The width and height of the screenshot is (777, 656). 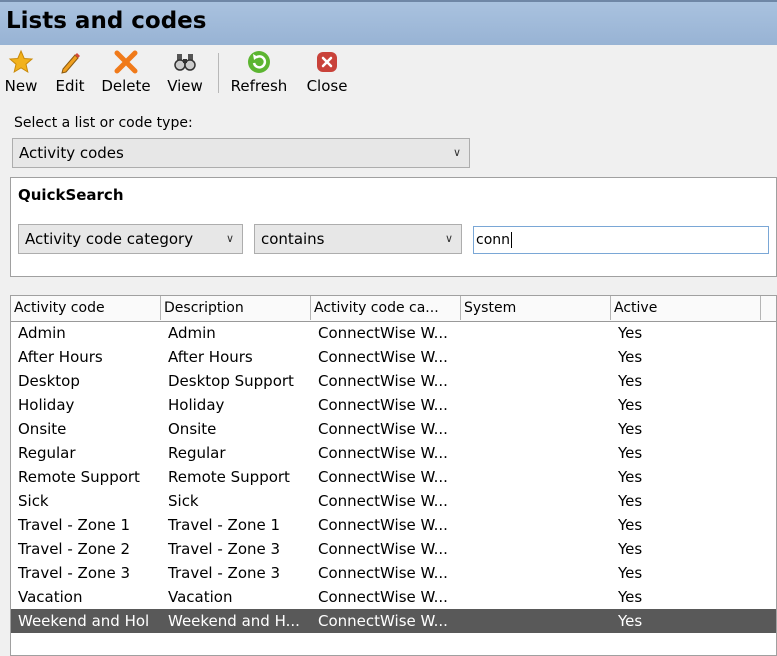 What do you see at coordinates (224, 525) in the screenshot?
I see `cell-description: Travel - Zone 1` at bounding box center [224, 525].